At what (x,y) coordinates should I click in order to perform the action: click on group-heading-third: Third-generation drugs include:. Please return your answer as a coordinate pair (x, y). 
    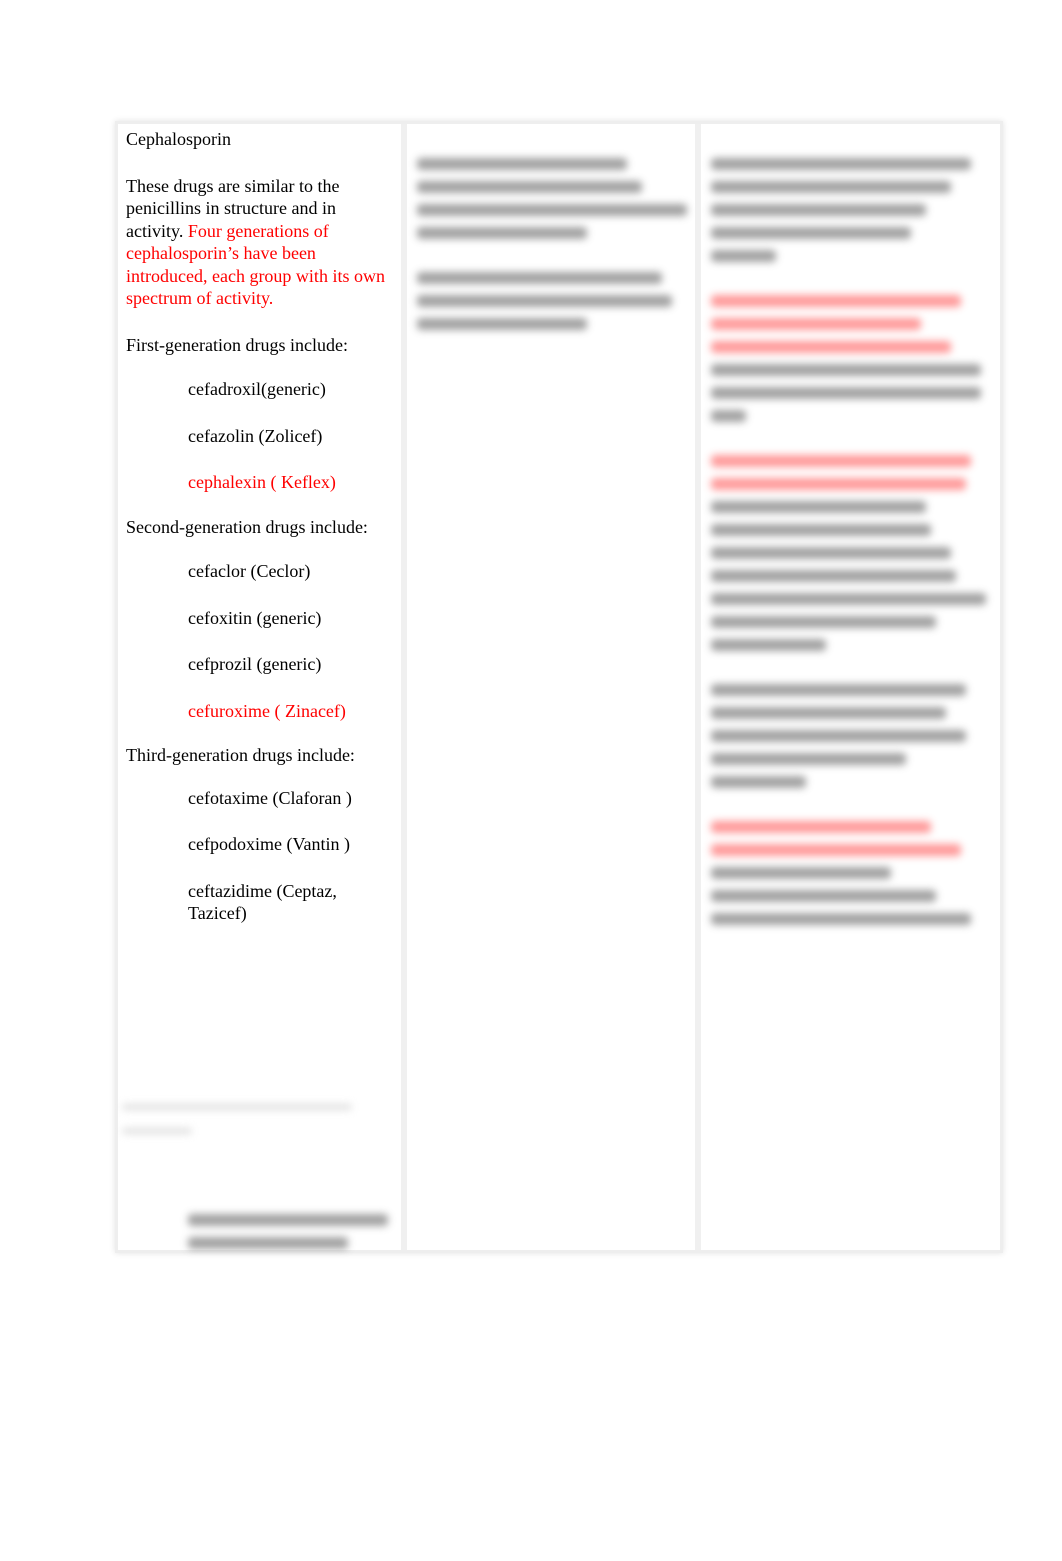
    Looking at the image, I should click on (240, 755).